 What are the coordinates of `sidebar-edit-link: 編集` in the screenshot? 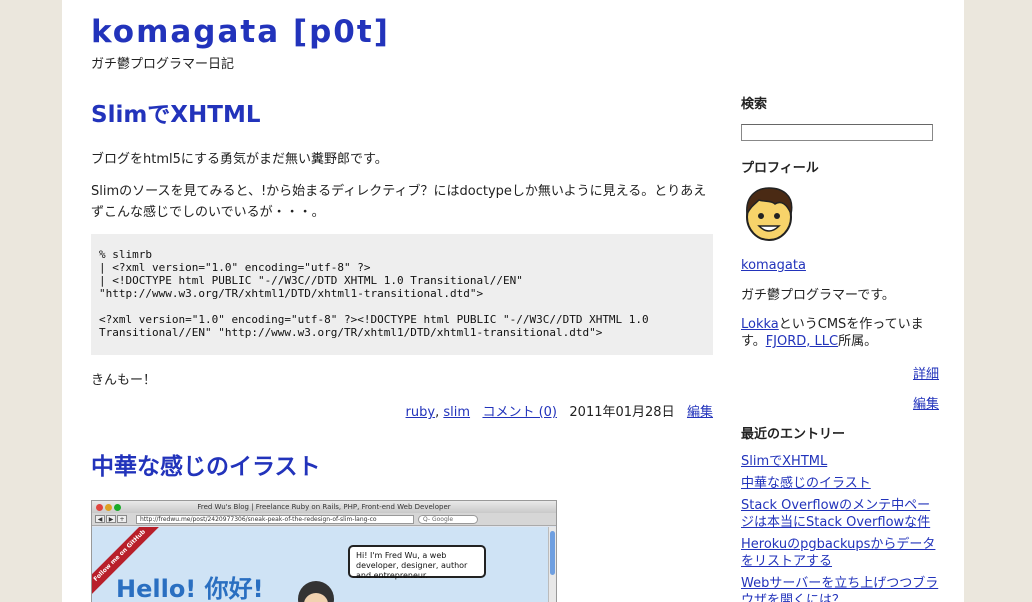 It's located at (926, 402).